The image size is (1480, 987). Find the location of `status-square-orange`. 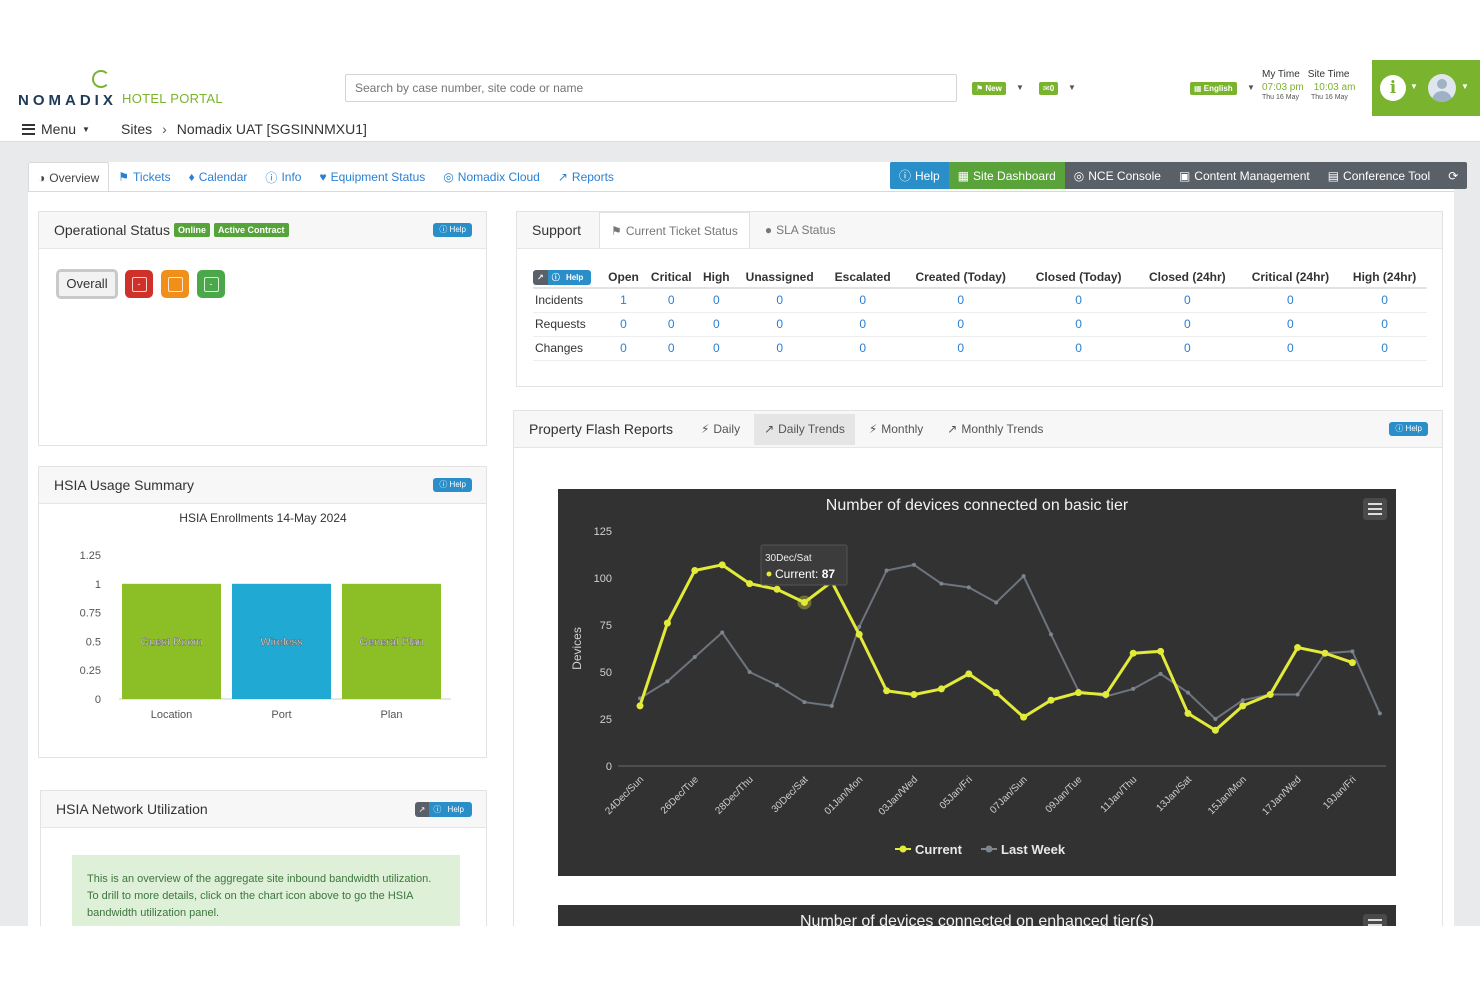

status-square-orange is located at coordinates (175, 284).